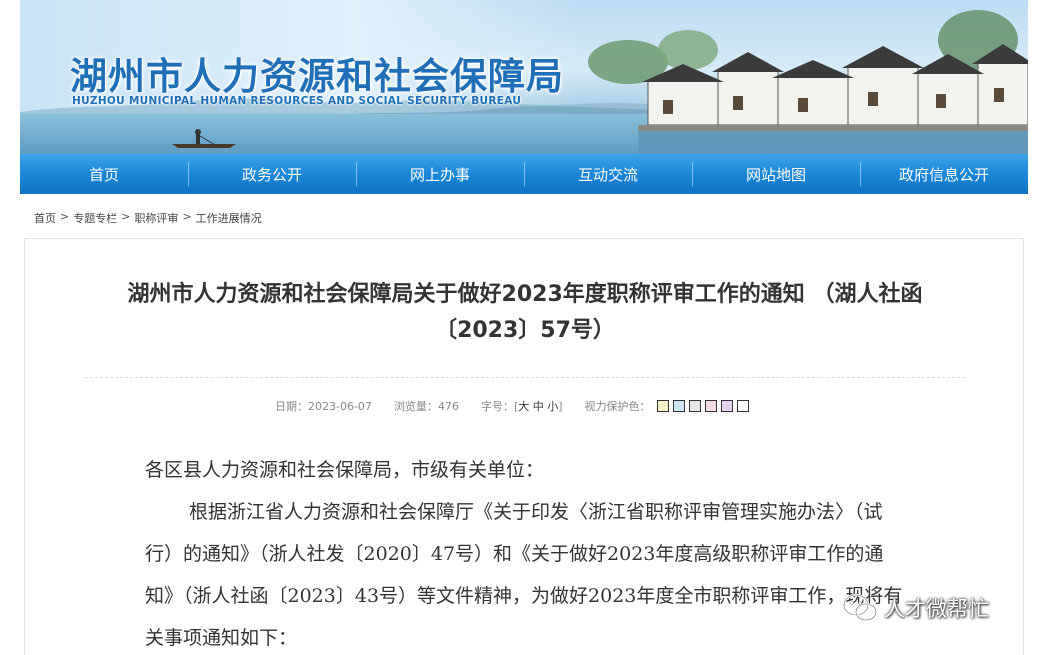 This screenshot has height=655, width=1042. I want to click on breadcrumb-home: 首页, so click(45, 218).